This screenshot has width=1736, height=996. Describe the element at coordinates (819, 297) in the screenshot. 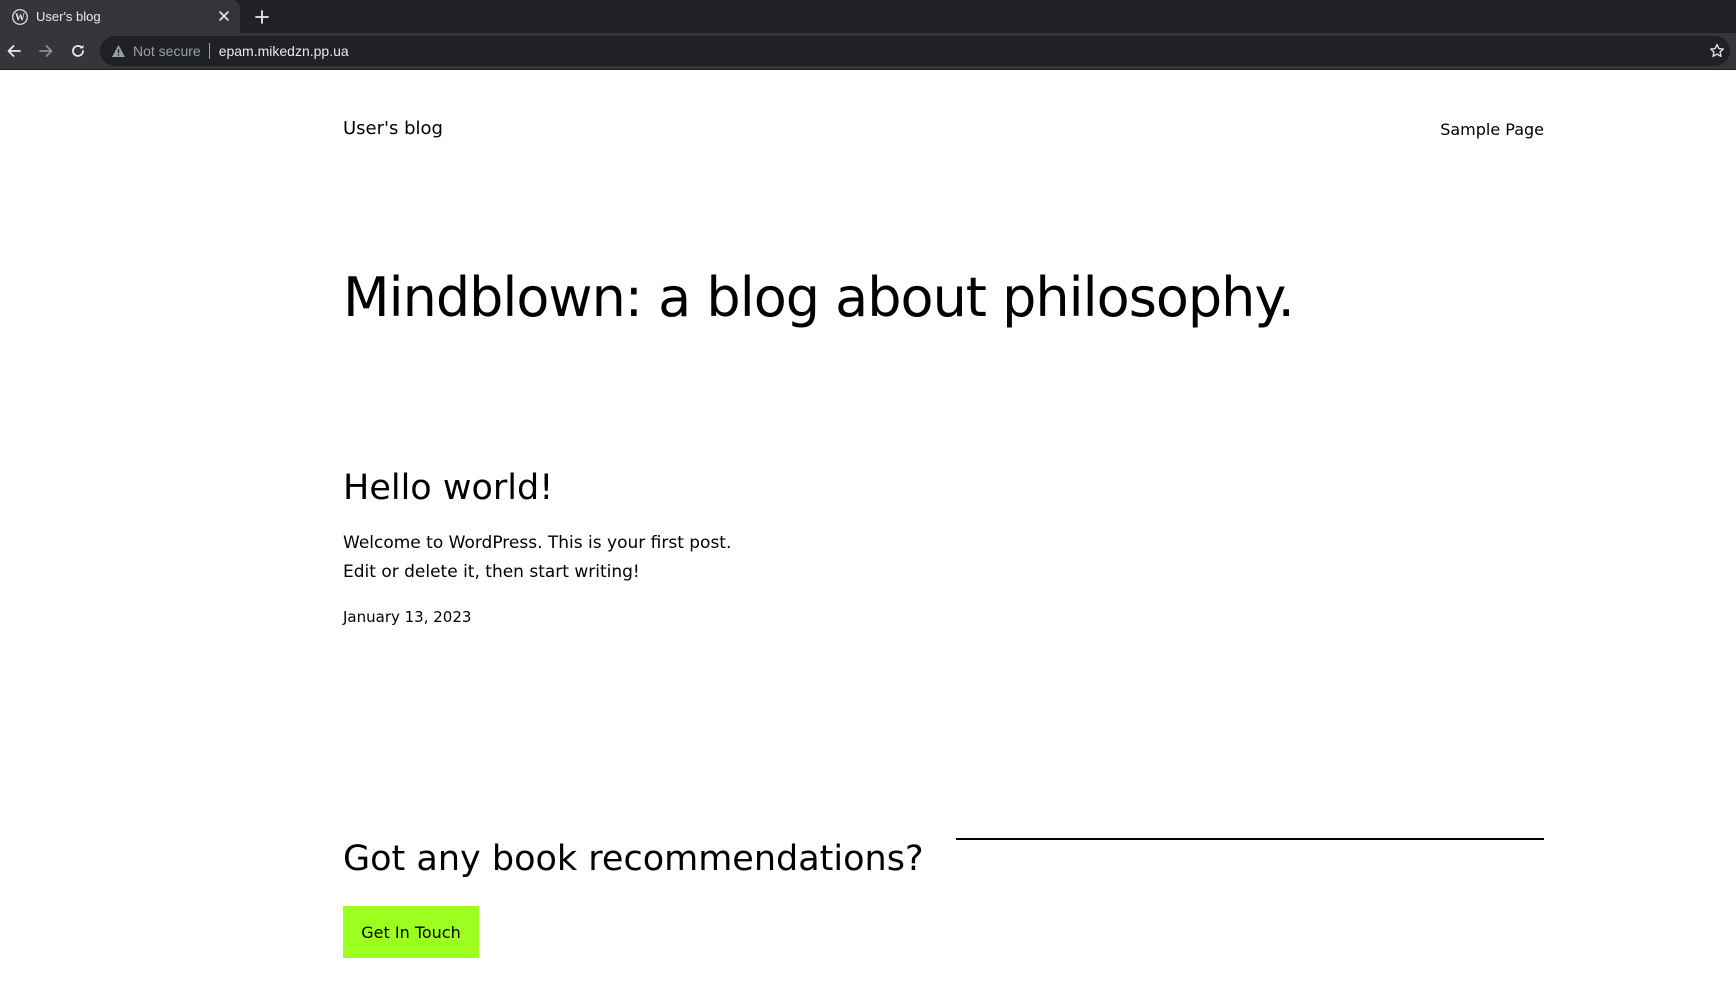

I see `hero-title: Mindblown: a blog about philosophy.` at that location.